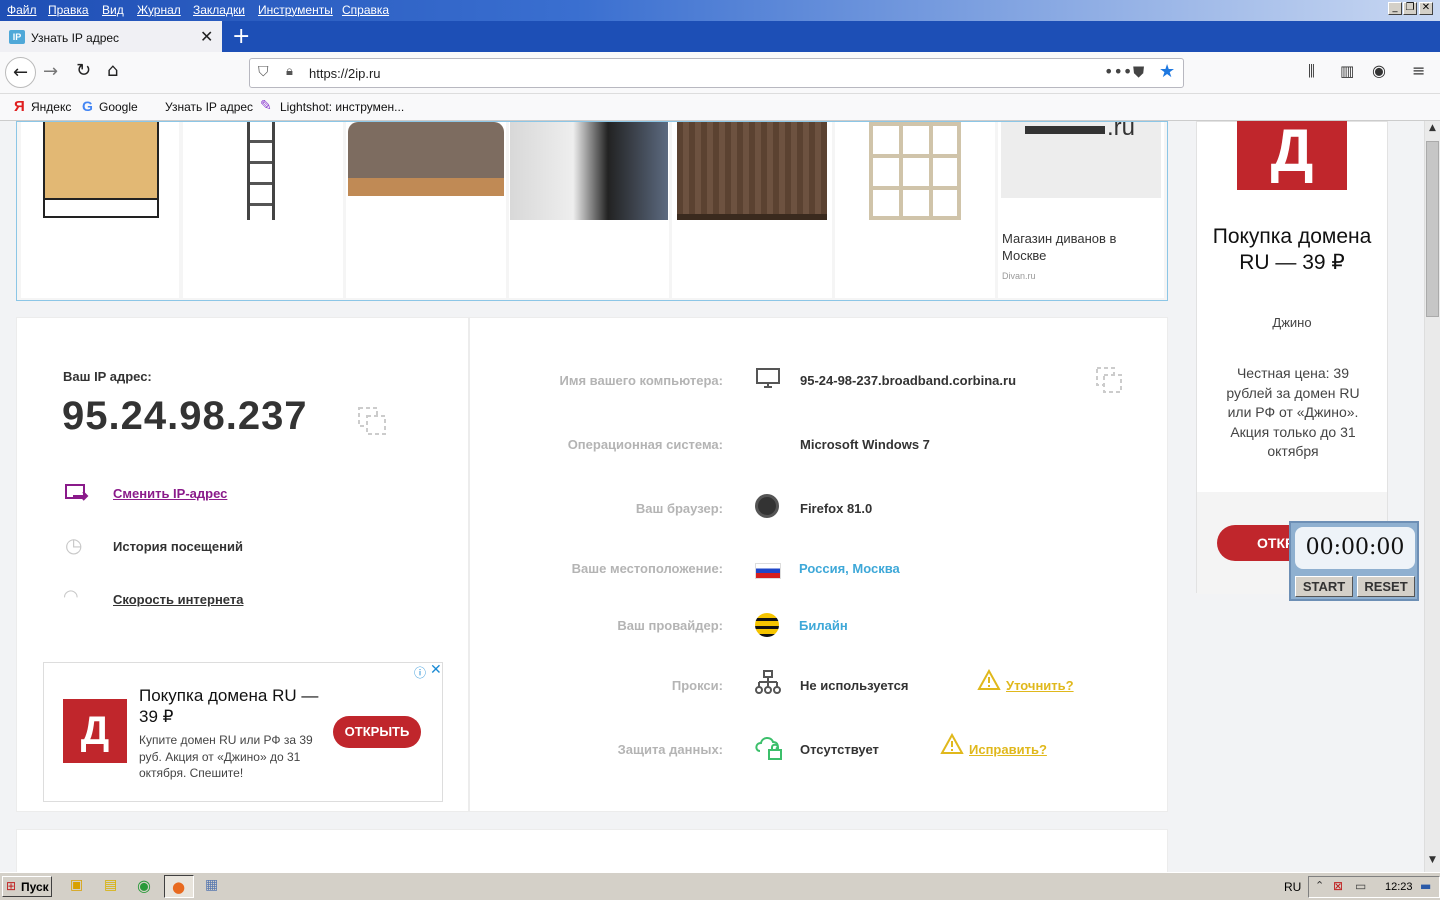 The width and height of the screenshot is (1440, 900). Describe the element at coordinates (1077, 247) in the screenshot. I see `divan-caption: Магазин диванов в Москве` at that location.